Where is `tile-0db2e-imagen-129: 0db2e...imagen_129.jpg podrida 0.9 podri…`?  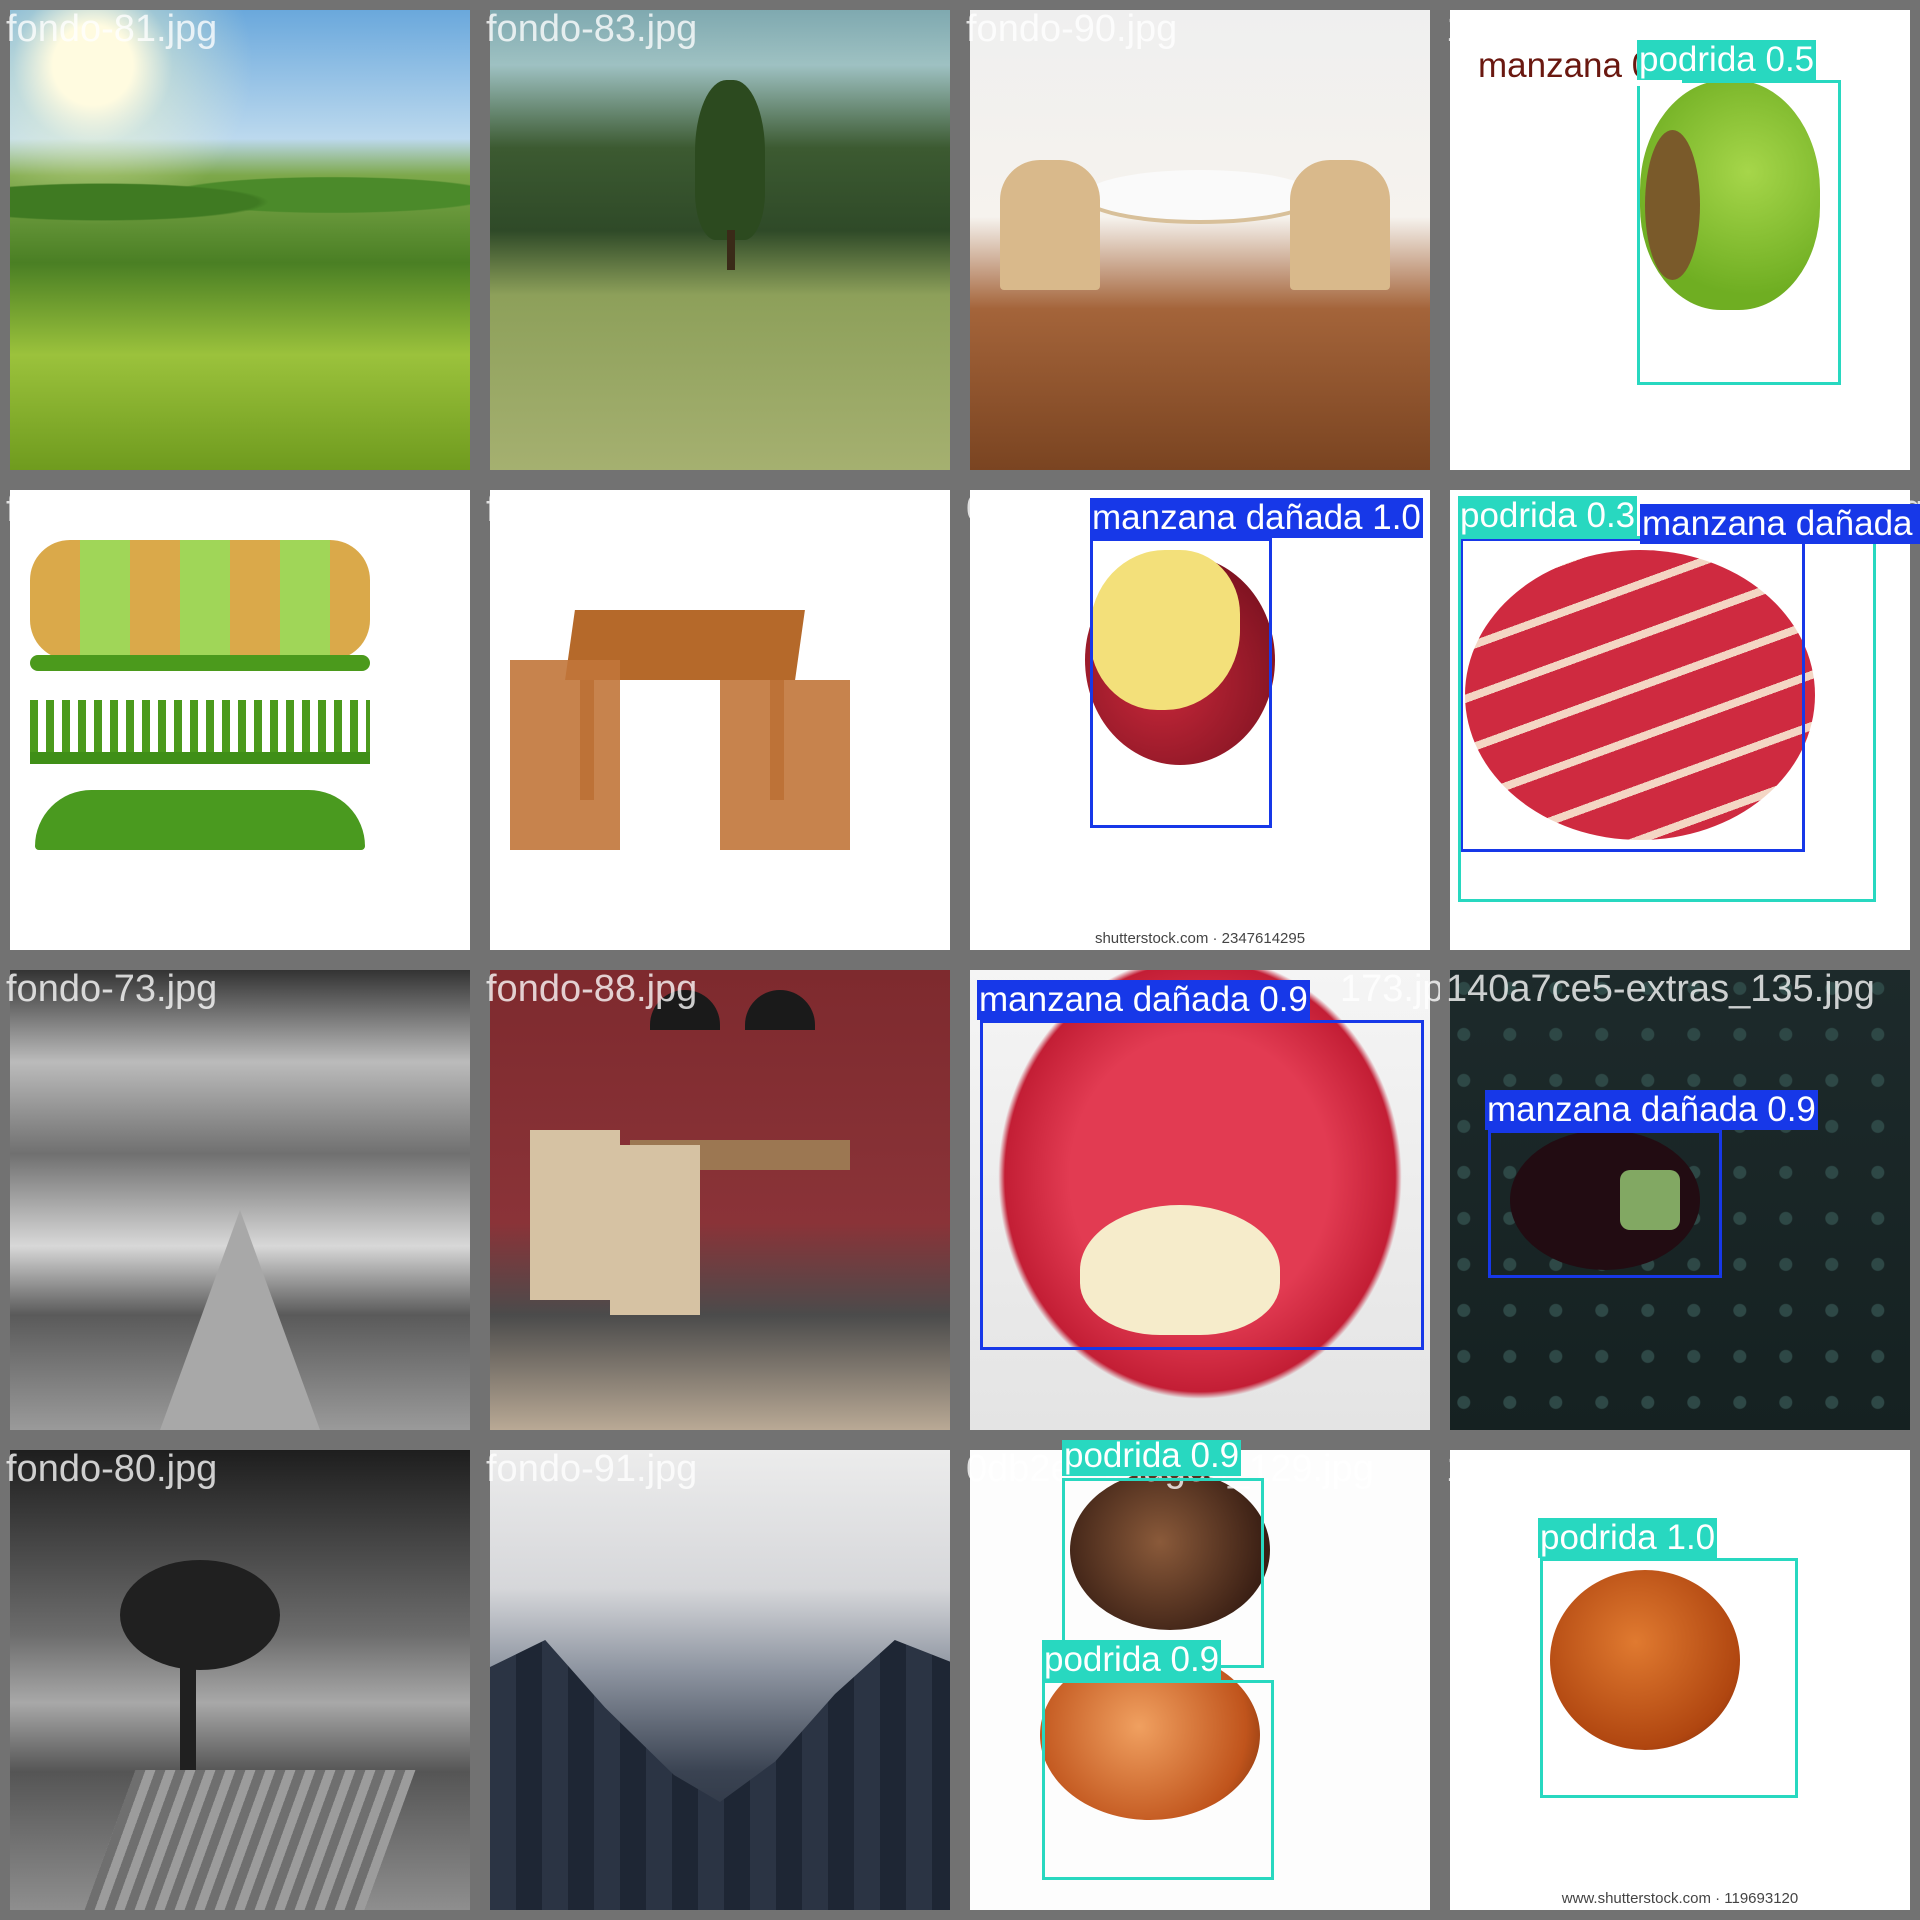
tile-0db2e-imagen-129: 0db2e...imagen_129.jpg podrida 0.9 podri… is located at coordinates (1200, 1680).